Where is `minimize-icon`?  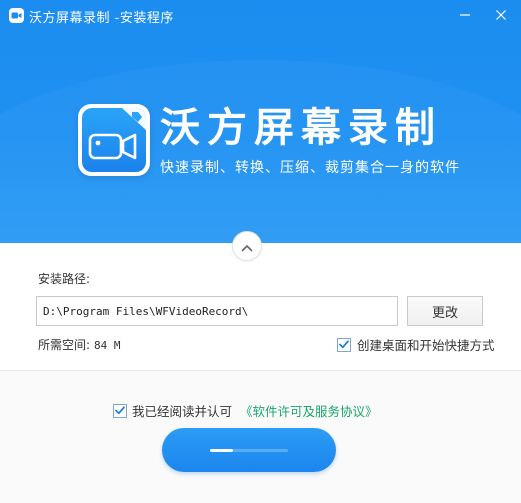 minimize-icon is located at coordinates (465, 15).